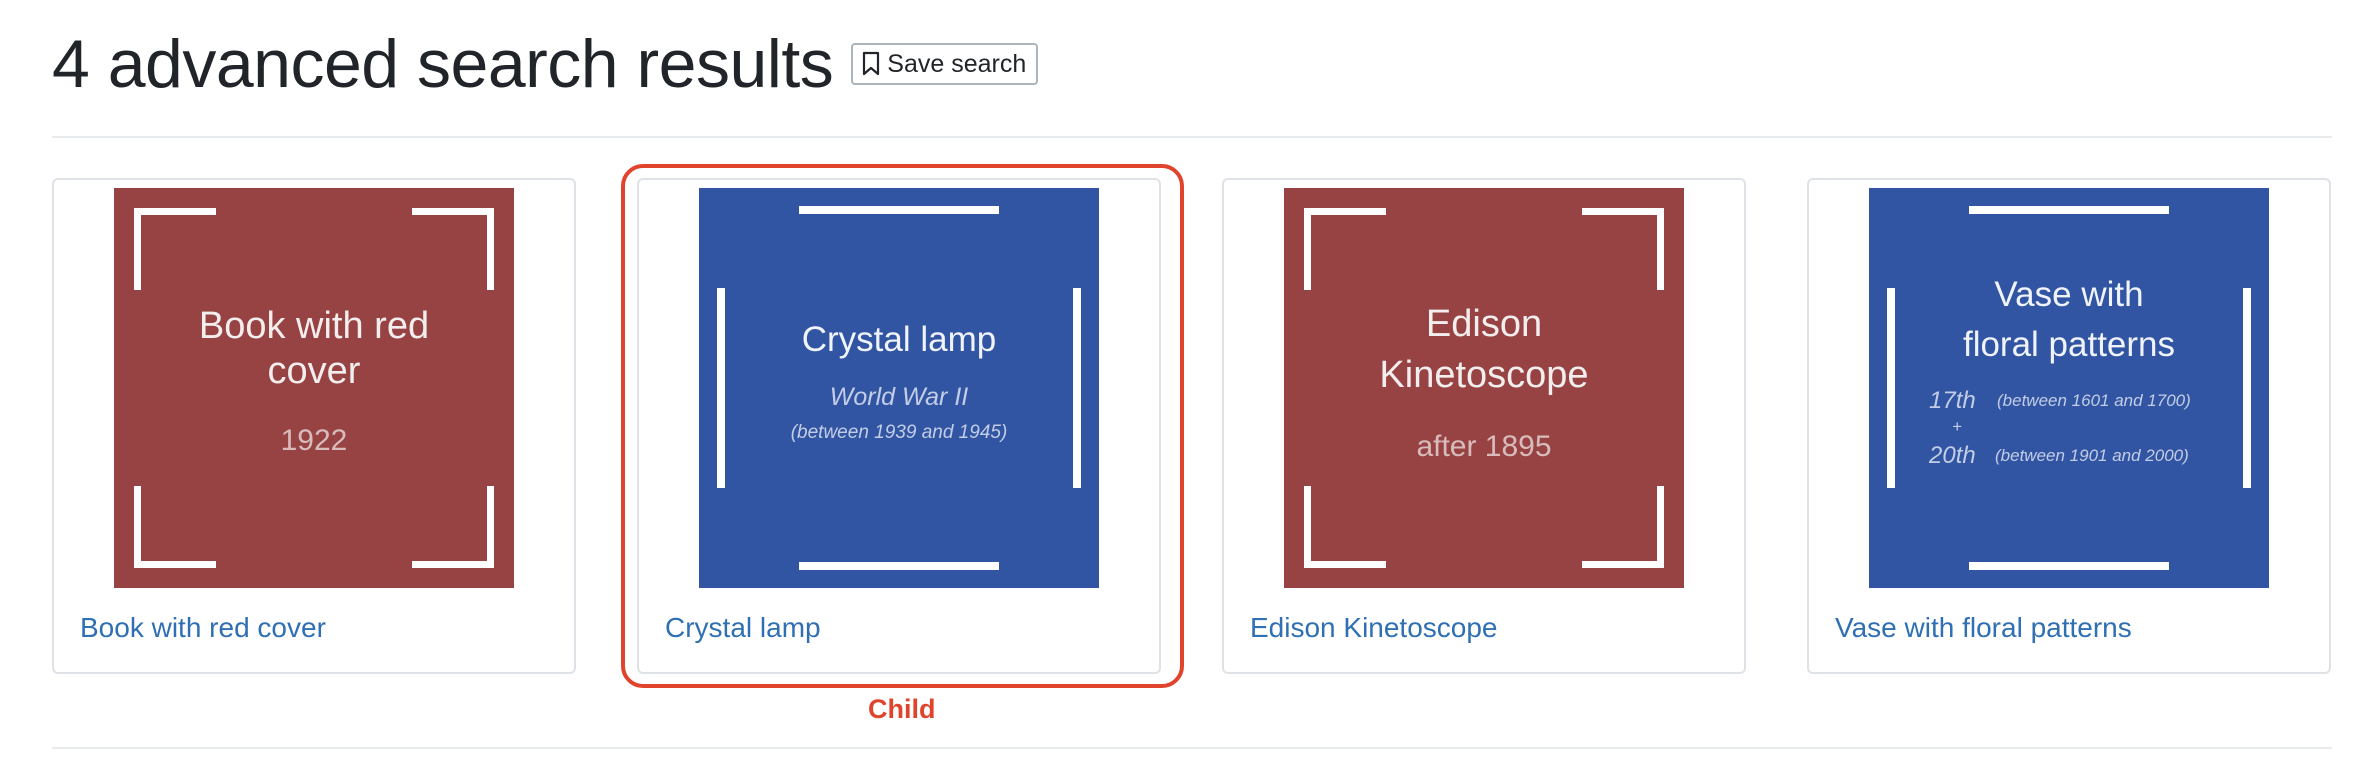 The width and height of the screenshot is (2378, 772). I want to click on results-header: 4 advanced search results Save search, so click(545, 64).